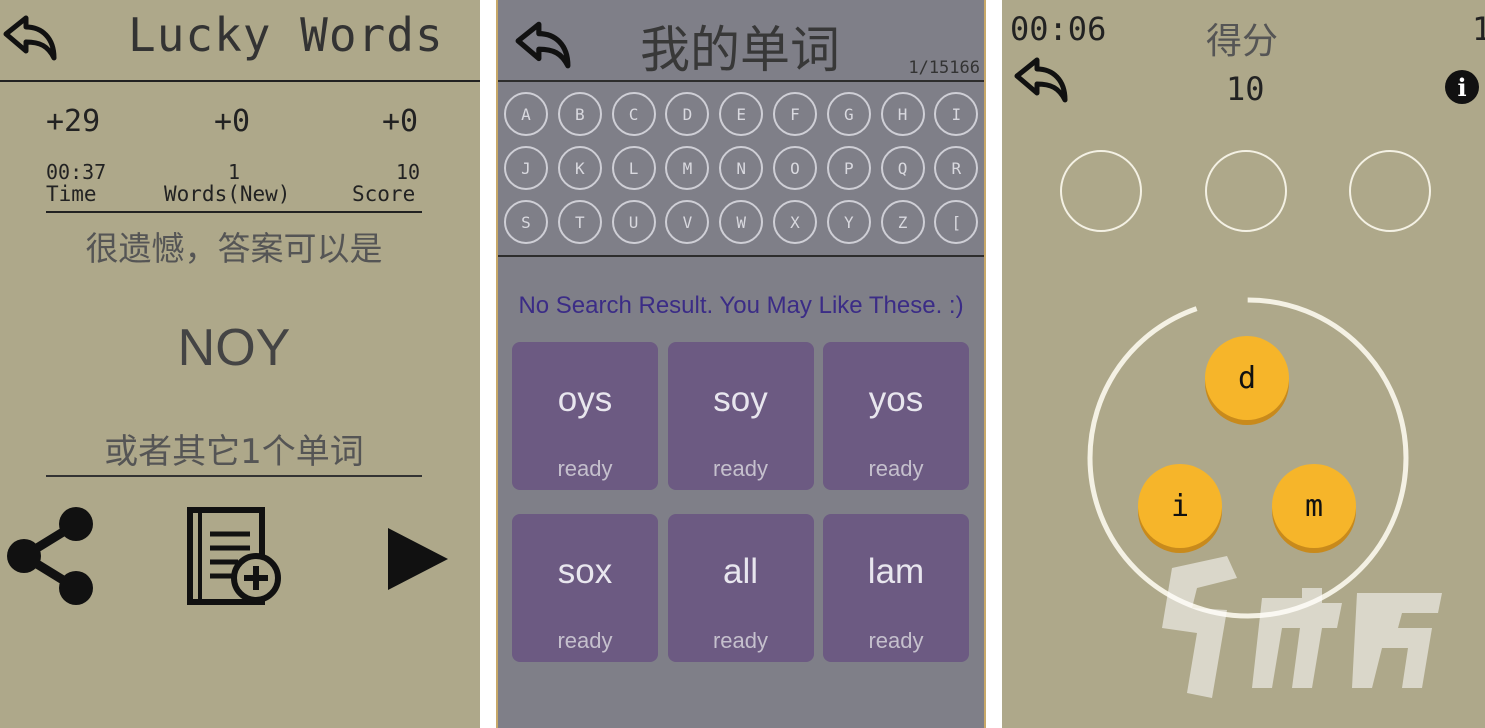  Describe the element at coordinates (848, 168) in the screenshot. I see `key-p: P` at that location.